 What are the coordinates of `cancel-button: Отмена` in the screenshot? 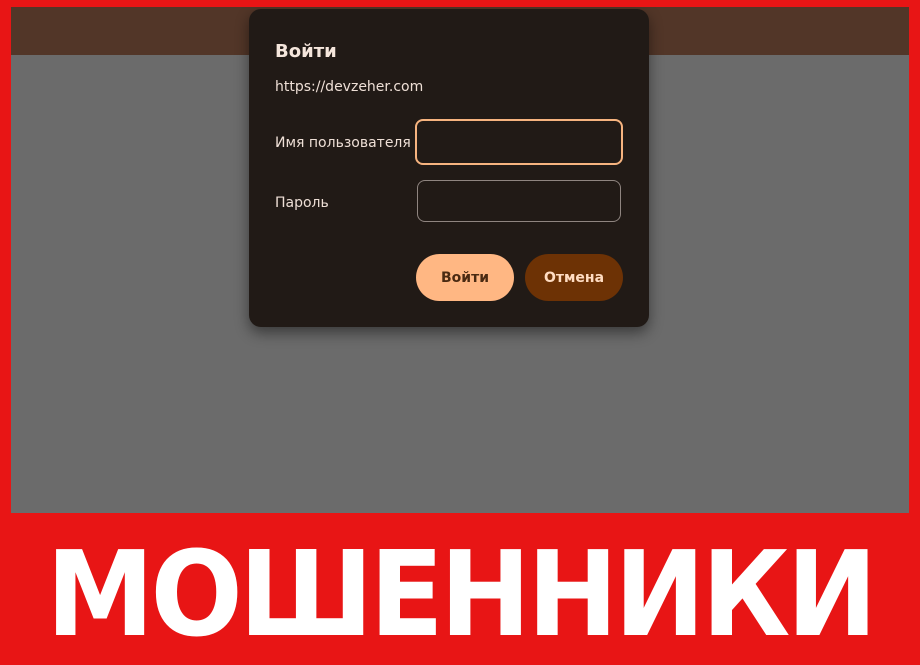 It's located at (574, 277).